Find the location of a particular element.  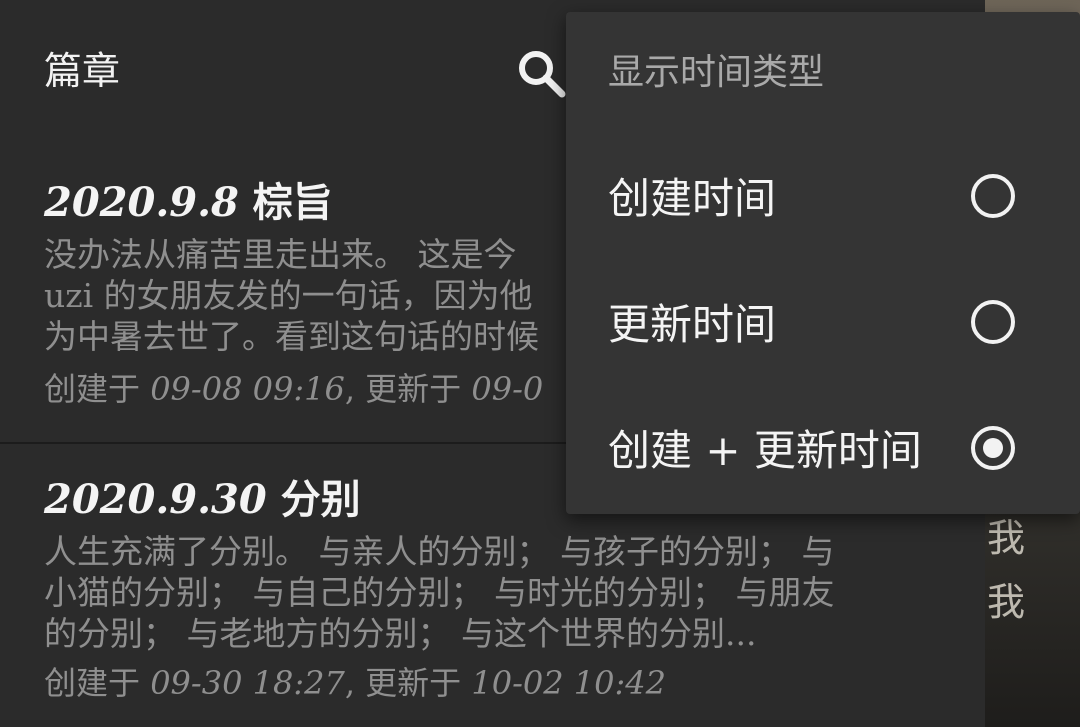

article-title-text: 分别 is located at coordinates (320, 499).